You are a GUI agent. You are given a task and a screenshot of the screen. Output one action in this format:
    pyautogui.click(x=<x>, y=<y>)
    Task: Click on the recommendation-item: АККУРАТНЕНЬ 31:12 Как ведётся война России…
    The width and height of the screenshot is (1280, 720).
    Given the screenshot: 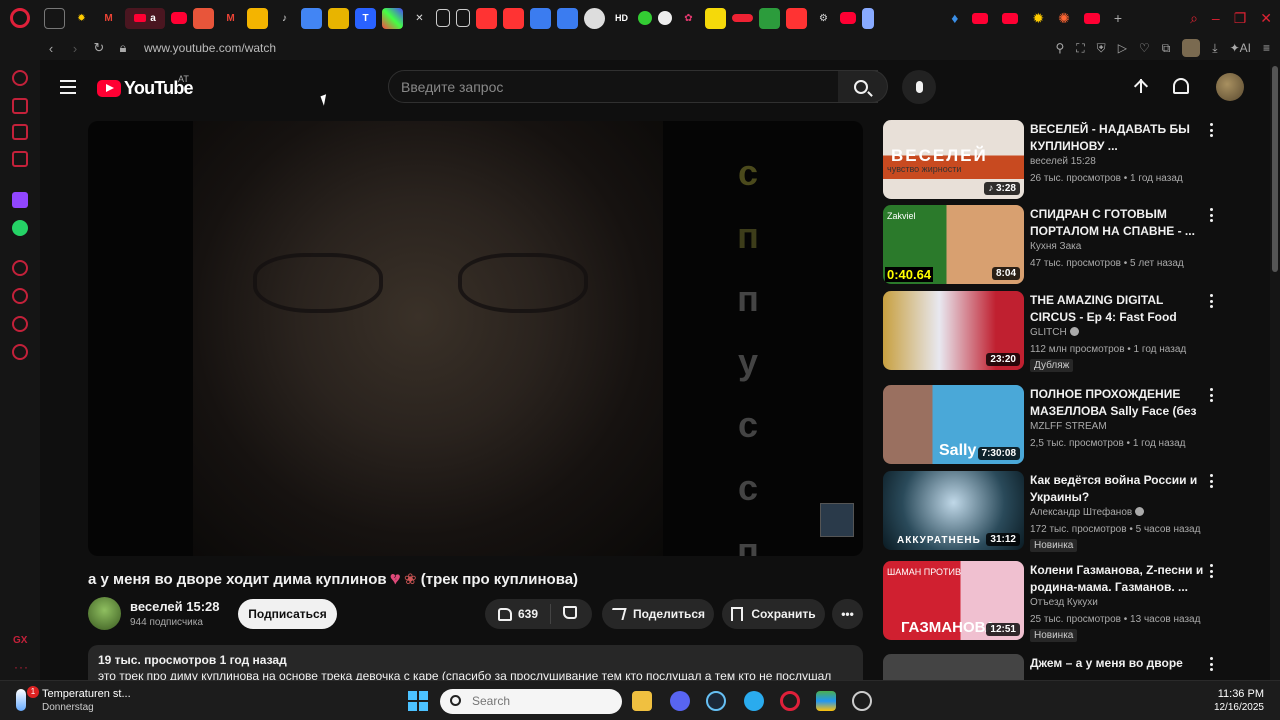 What is the action you would take?
    pyautogui.click(x=1053, y=511)
    